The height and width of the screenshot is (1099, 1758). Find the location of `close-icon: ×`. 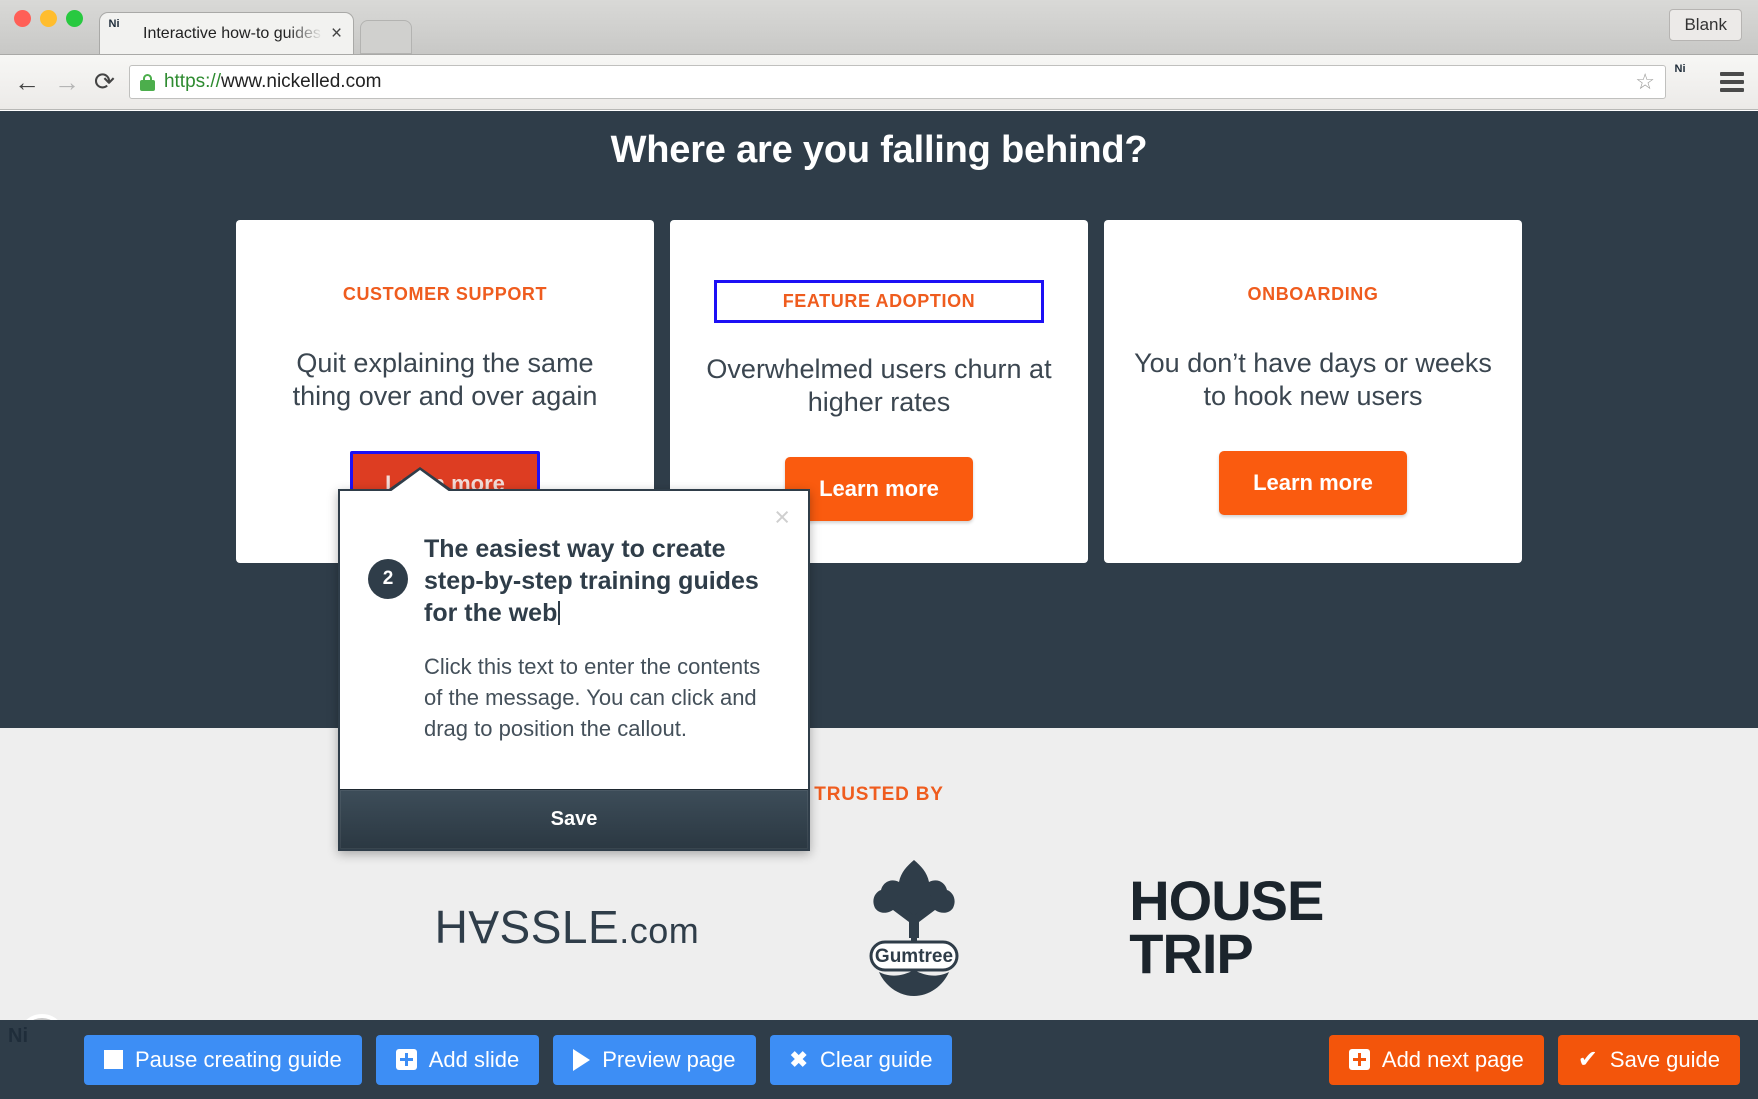

close-icon: × is located at coordinates (782, 517).